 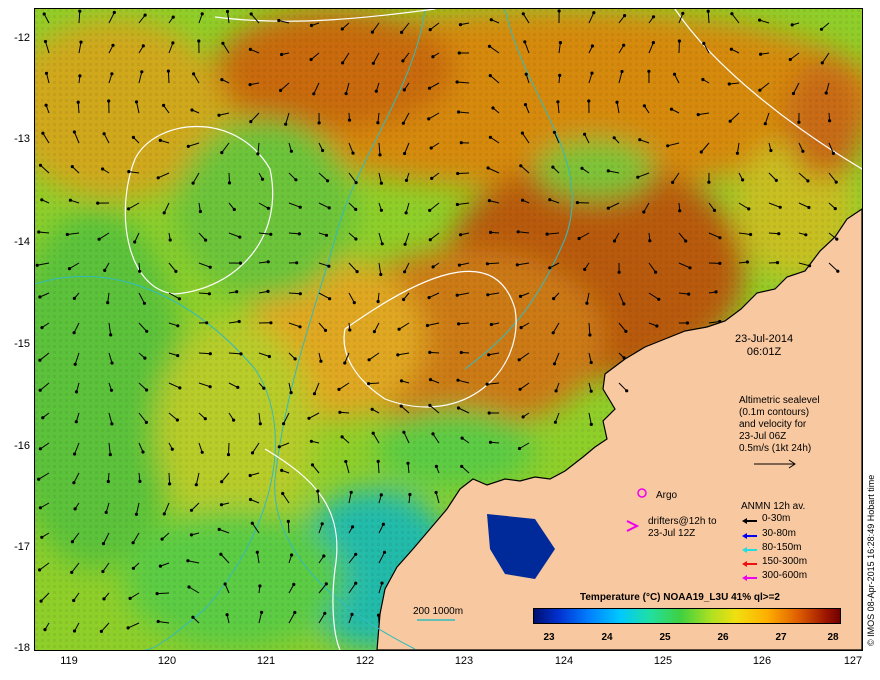 I want to click on time-text: 06:01Z, so click(x=764, y=352).